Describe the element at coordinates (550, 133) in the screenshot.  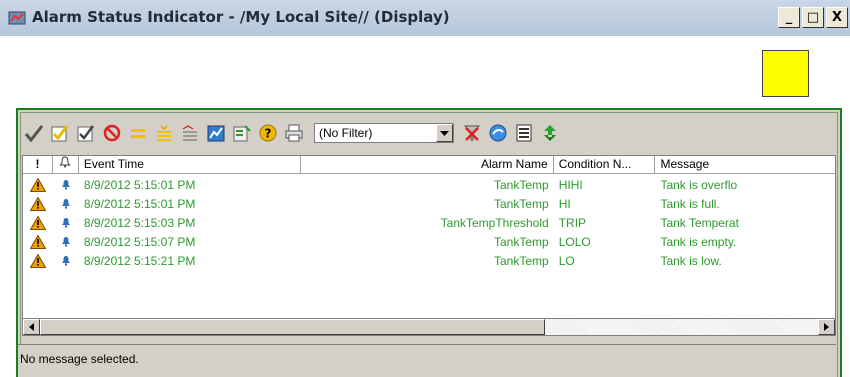
I see `recycle-icon` at that location.